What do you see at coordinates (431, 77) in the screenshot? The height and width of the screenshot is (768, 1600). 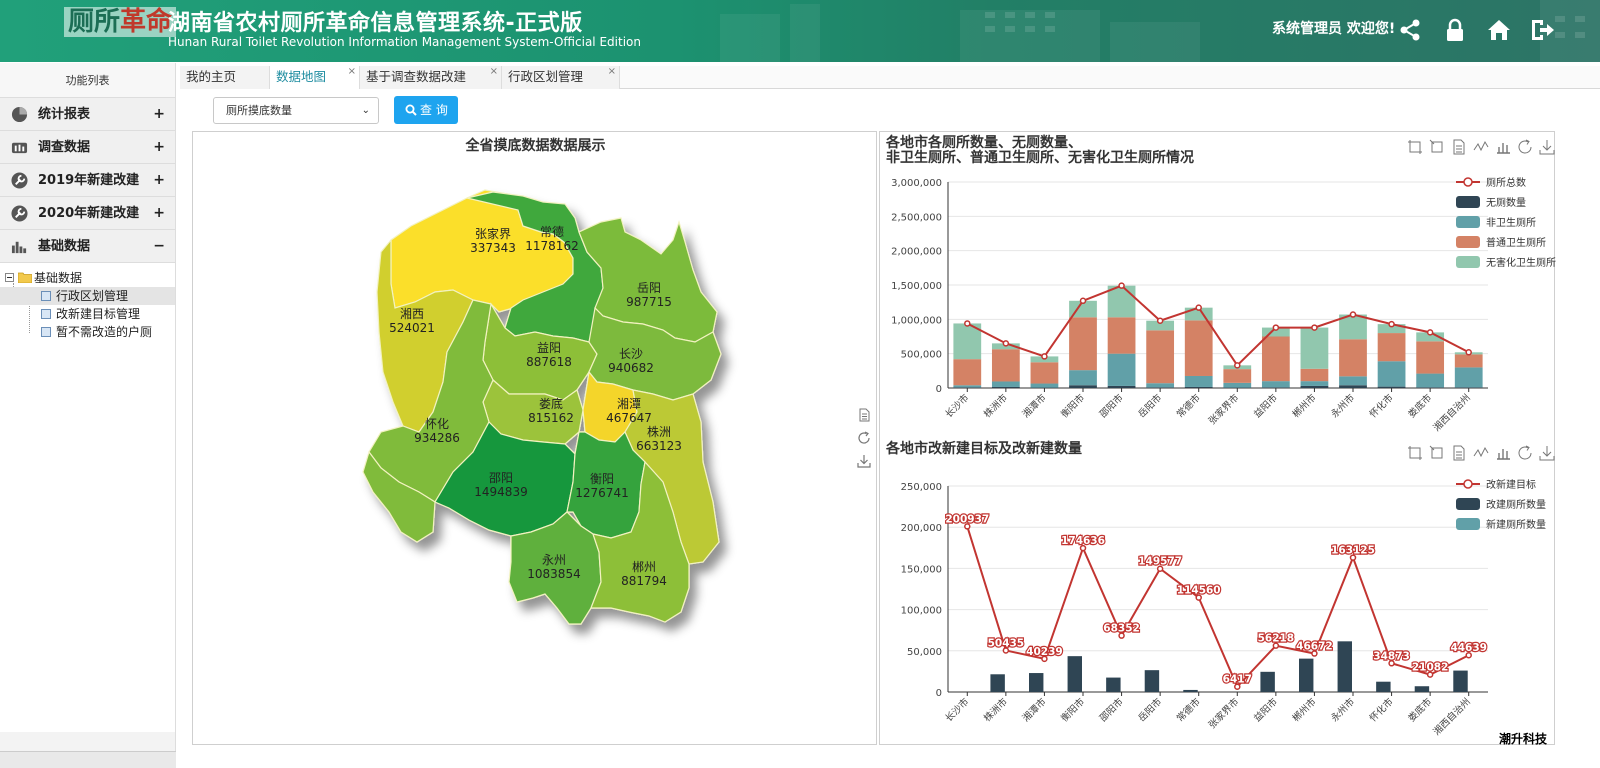 I see `tab-survey-renovation: 基于调查数据改建 ×` at bounding box center [431, 77].